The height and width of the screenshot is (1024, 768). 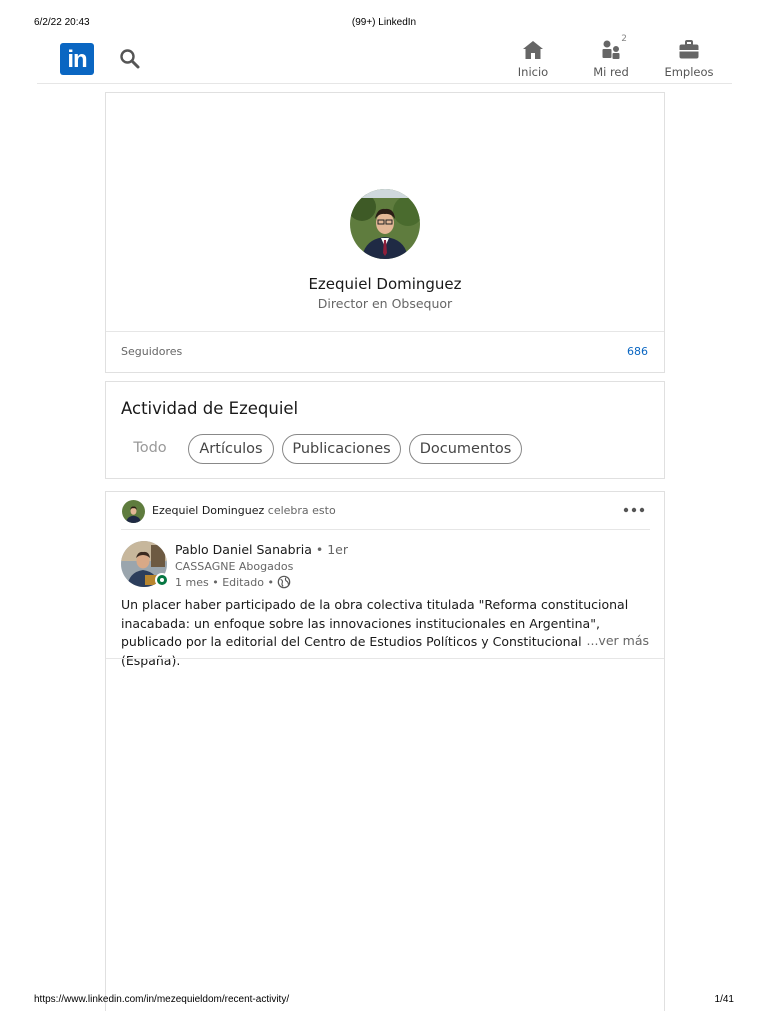 What do you see at coordinates (385, 303) in the screenshot?
I see `profile-headline: Director en Obsequor` at bounding box center [385, 303].